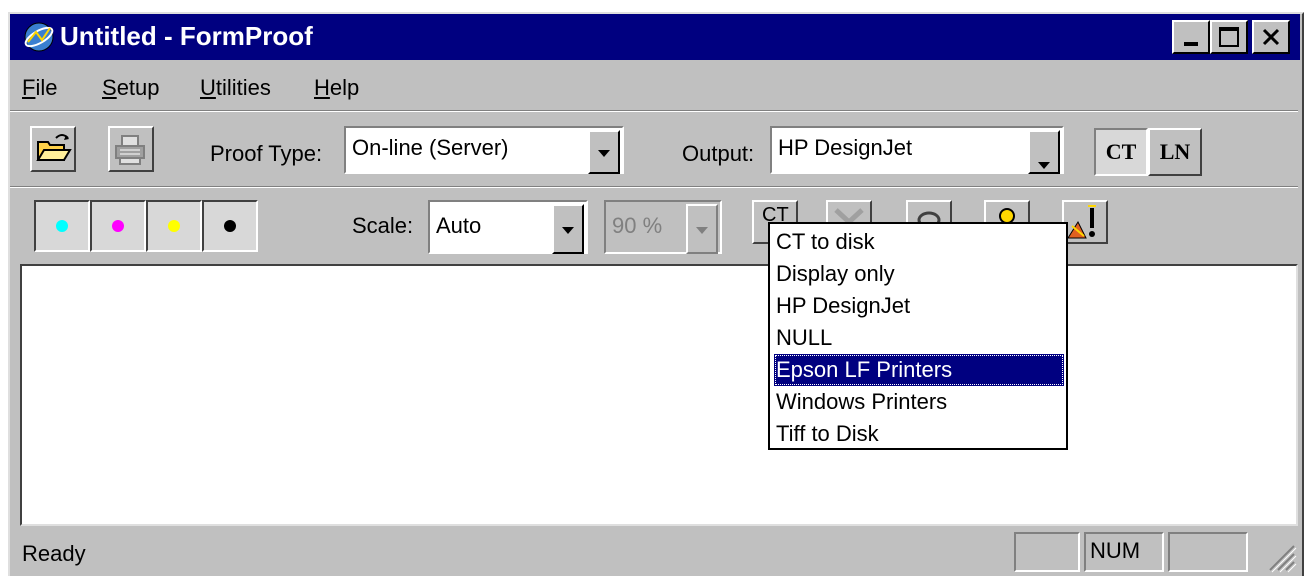 Image resolution: width=1306 pixels, height=576 pixels. Describe the element at coordinates (718, 153) in the screenshot. I see `output-label: Output:` at that location.